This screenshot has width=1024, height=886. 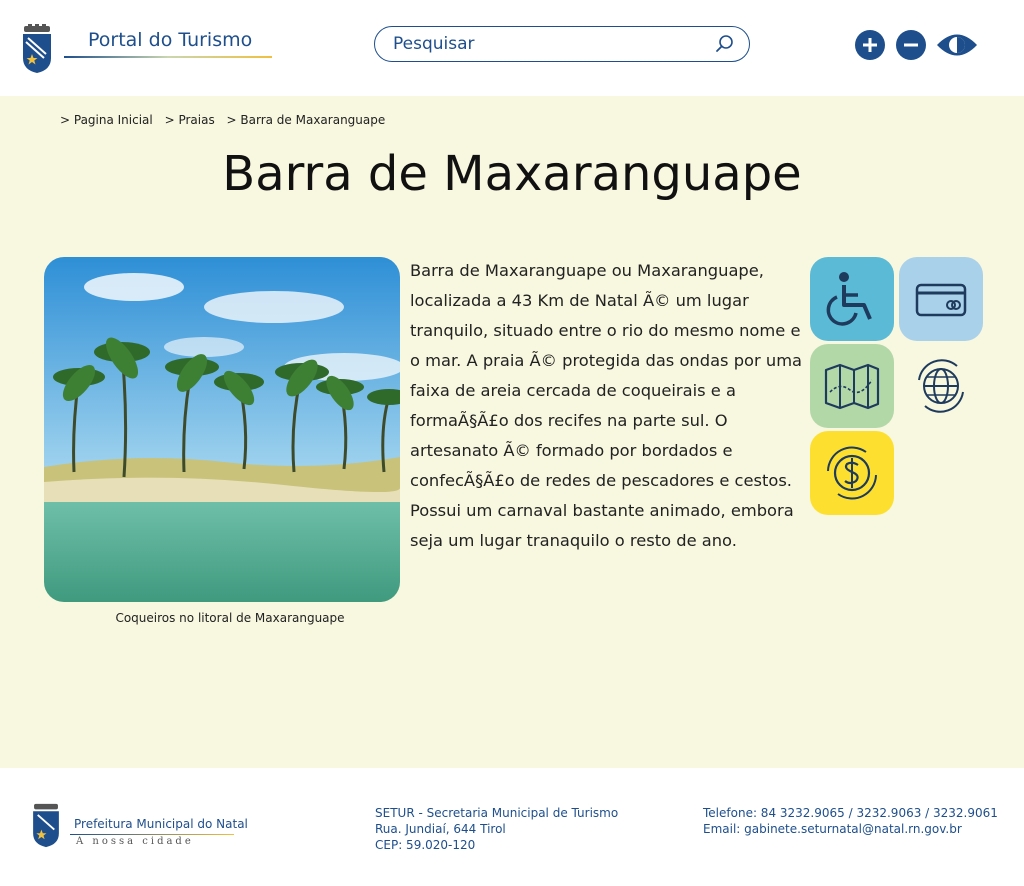 I want to click on currency-info-button, so click(x=852, y=473).